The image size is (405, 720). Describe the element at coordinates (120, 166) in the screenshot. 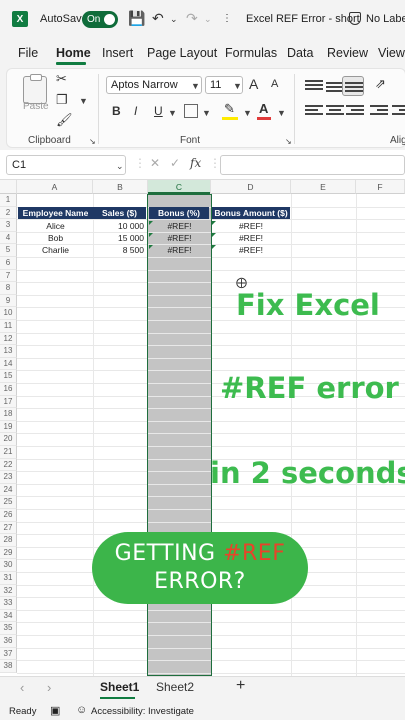

I see `name-box-dropdown-icon: ⌄` at that location.